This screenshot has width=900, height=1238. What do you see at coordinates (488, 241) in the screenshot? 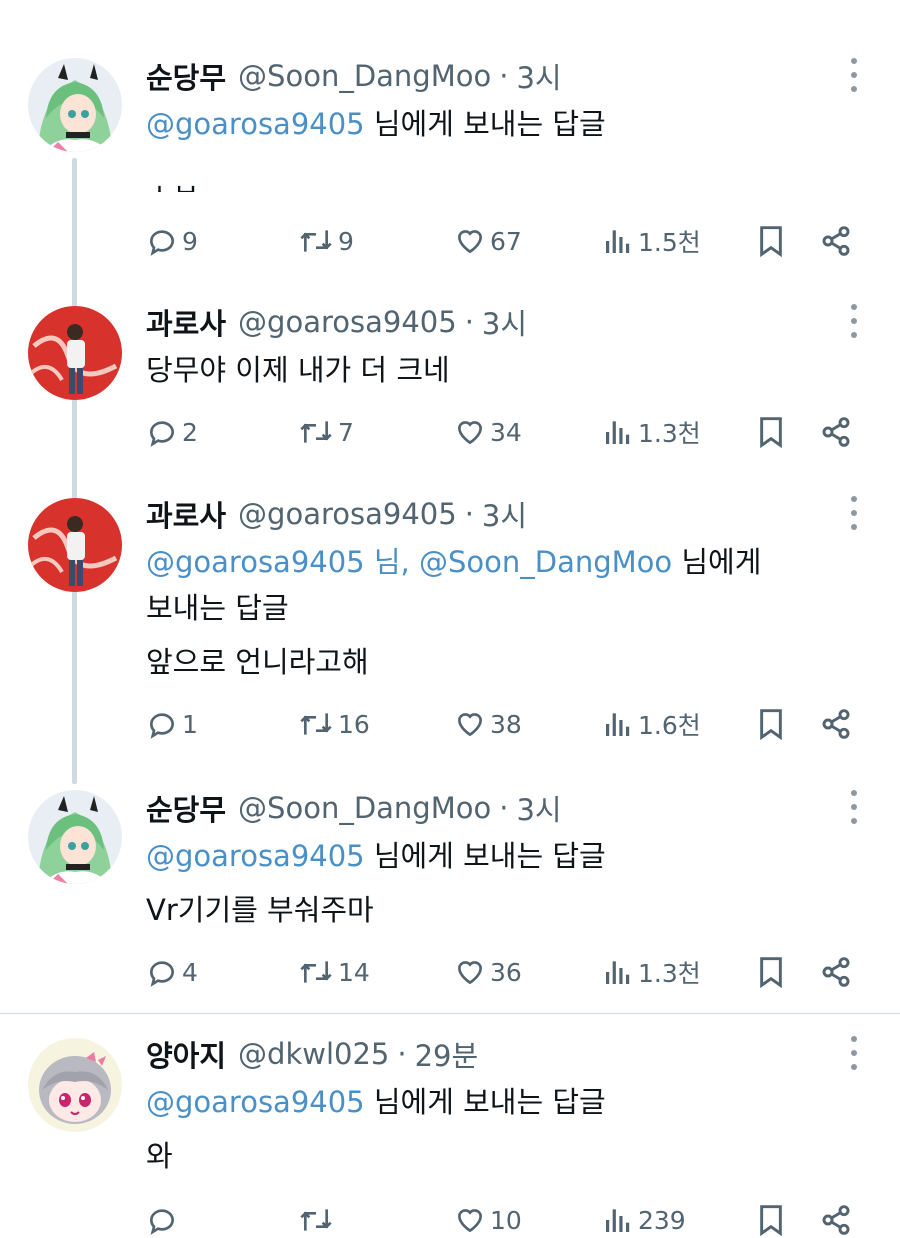
I see `like-button: 67` at bounding box center [488, 241].